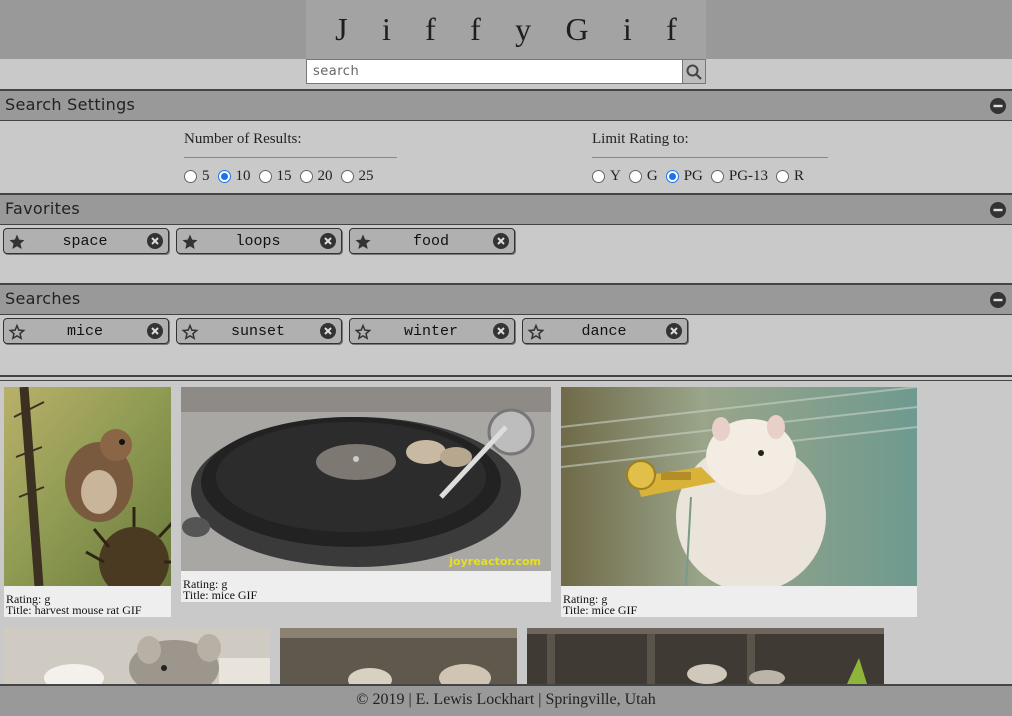 Image resolution: width=1012 pixels, height=716 pixels. I want to click on search-input, so click(494, 71).